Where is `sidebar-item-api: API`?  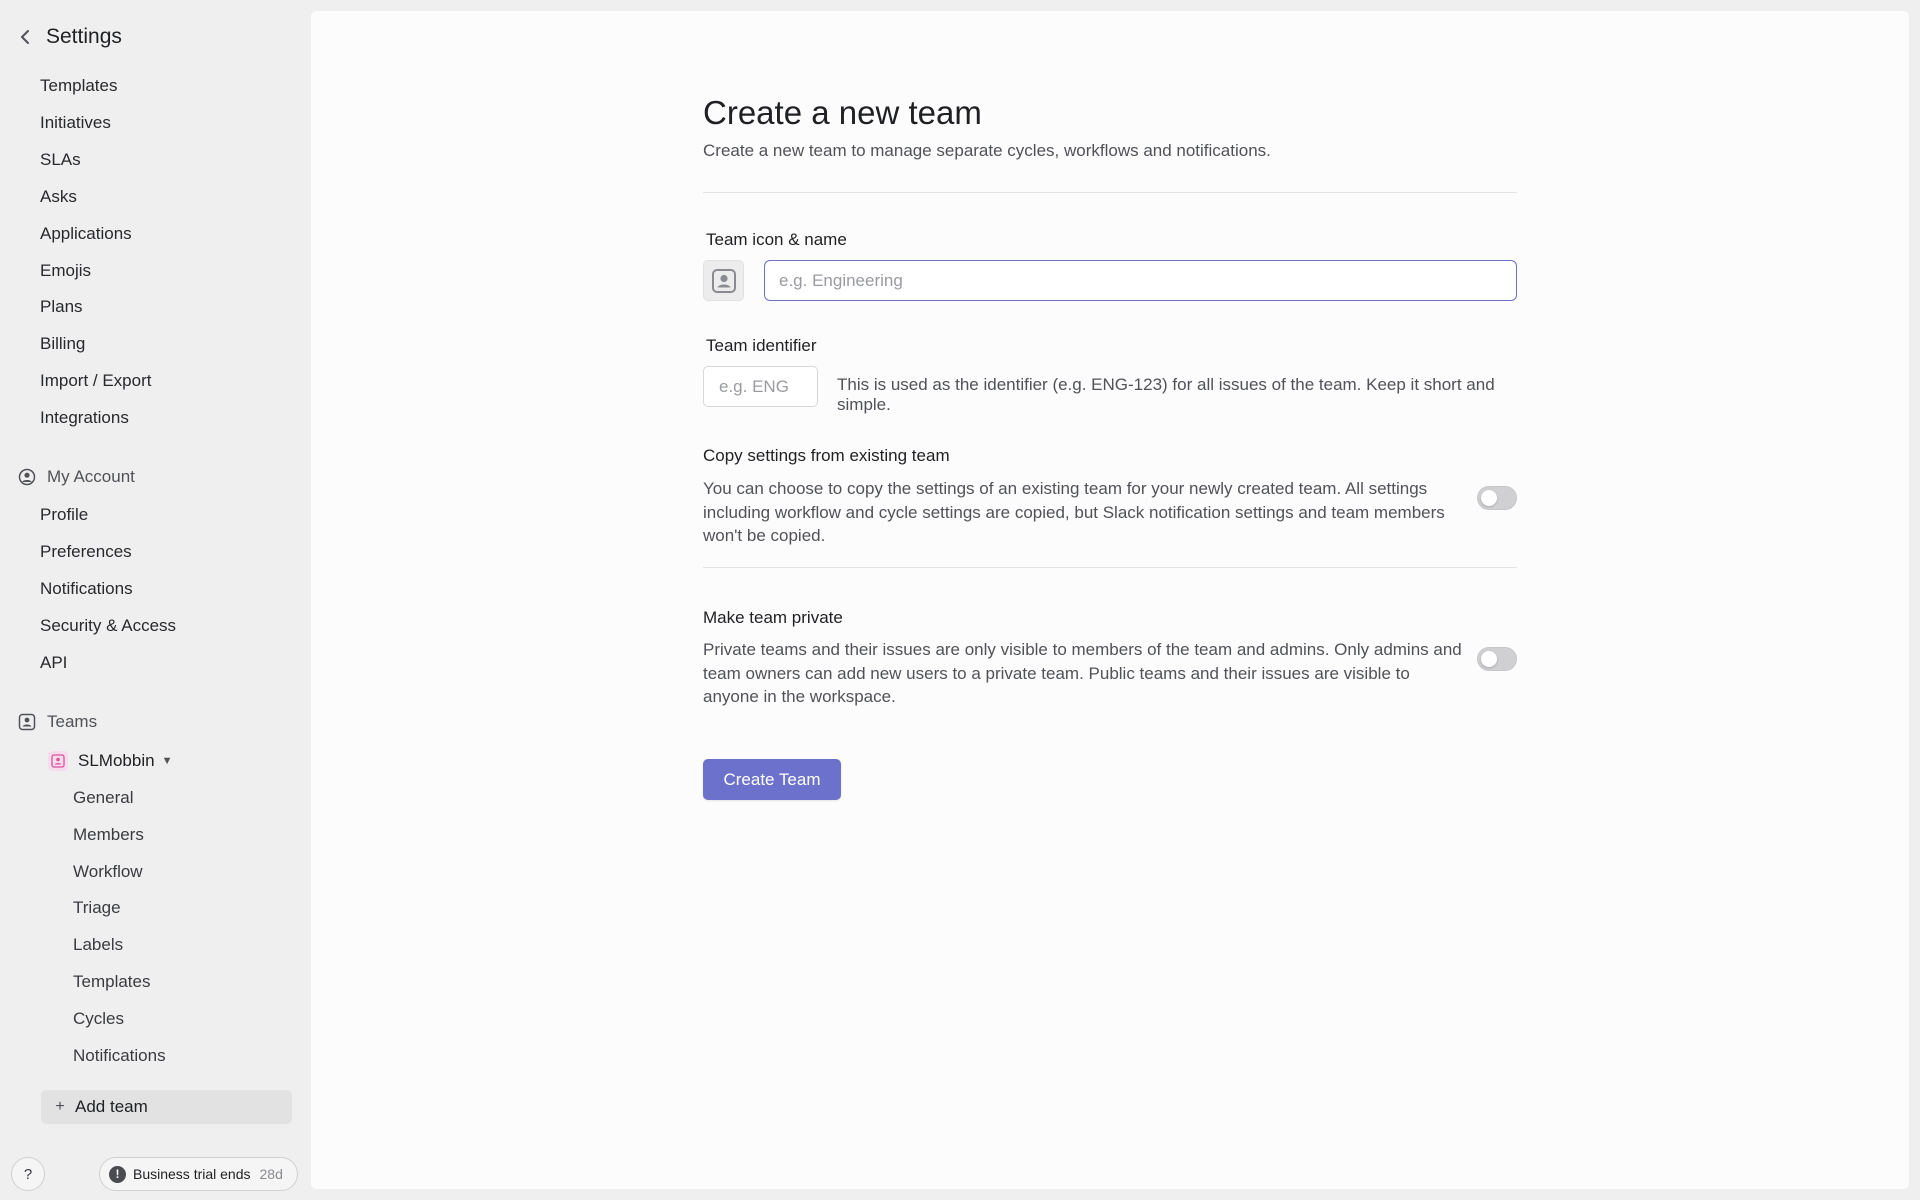 sidebar-item-api: API is located at coordinates (157, 663).